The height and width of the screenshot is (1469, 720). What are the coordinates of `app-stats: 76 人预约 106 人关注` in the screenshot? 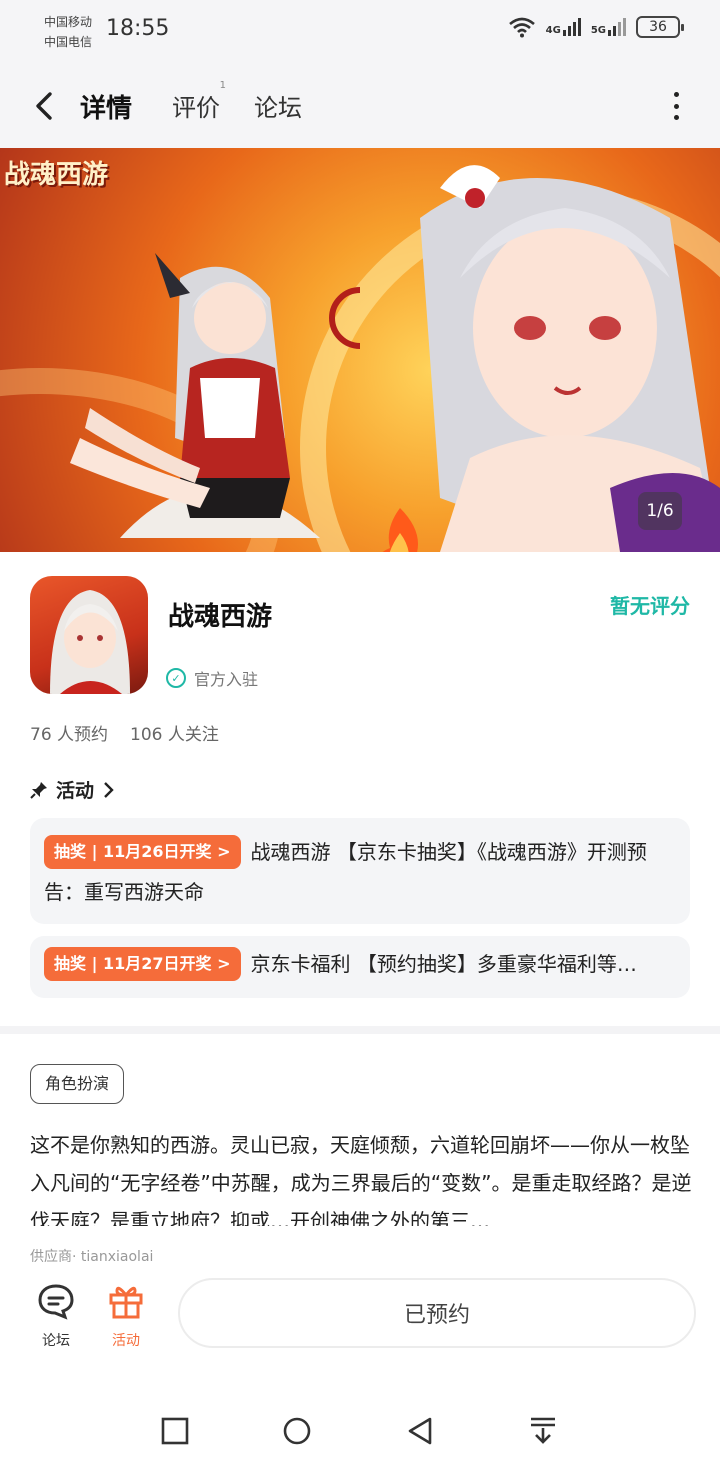 It's located at (124, 732).